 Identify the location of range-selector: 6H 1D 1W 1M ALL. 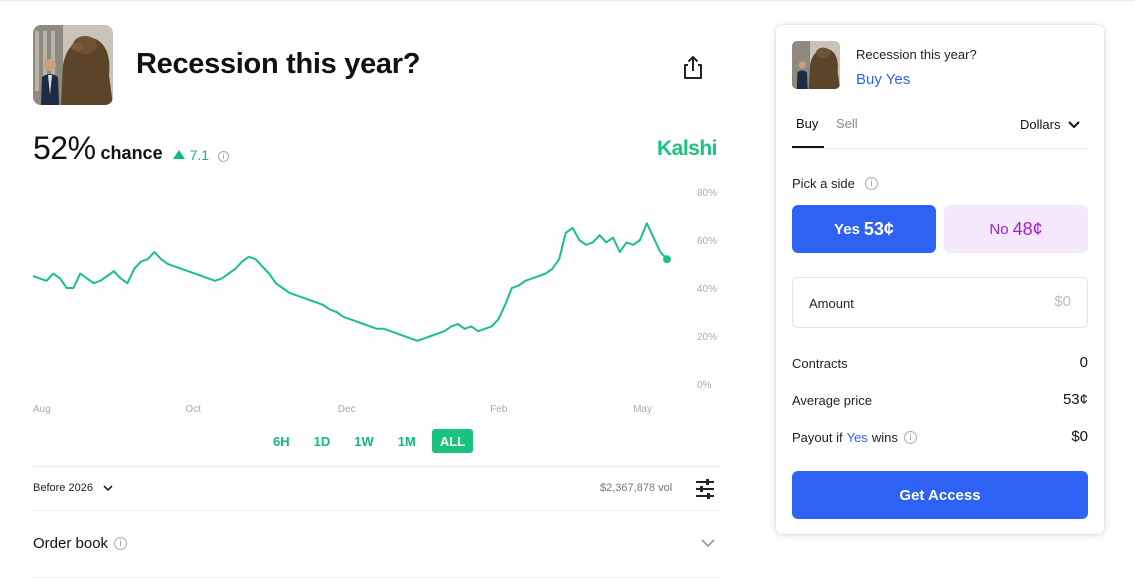
(369, 441).